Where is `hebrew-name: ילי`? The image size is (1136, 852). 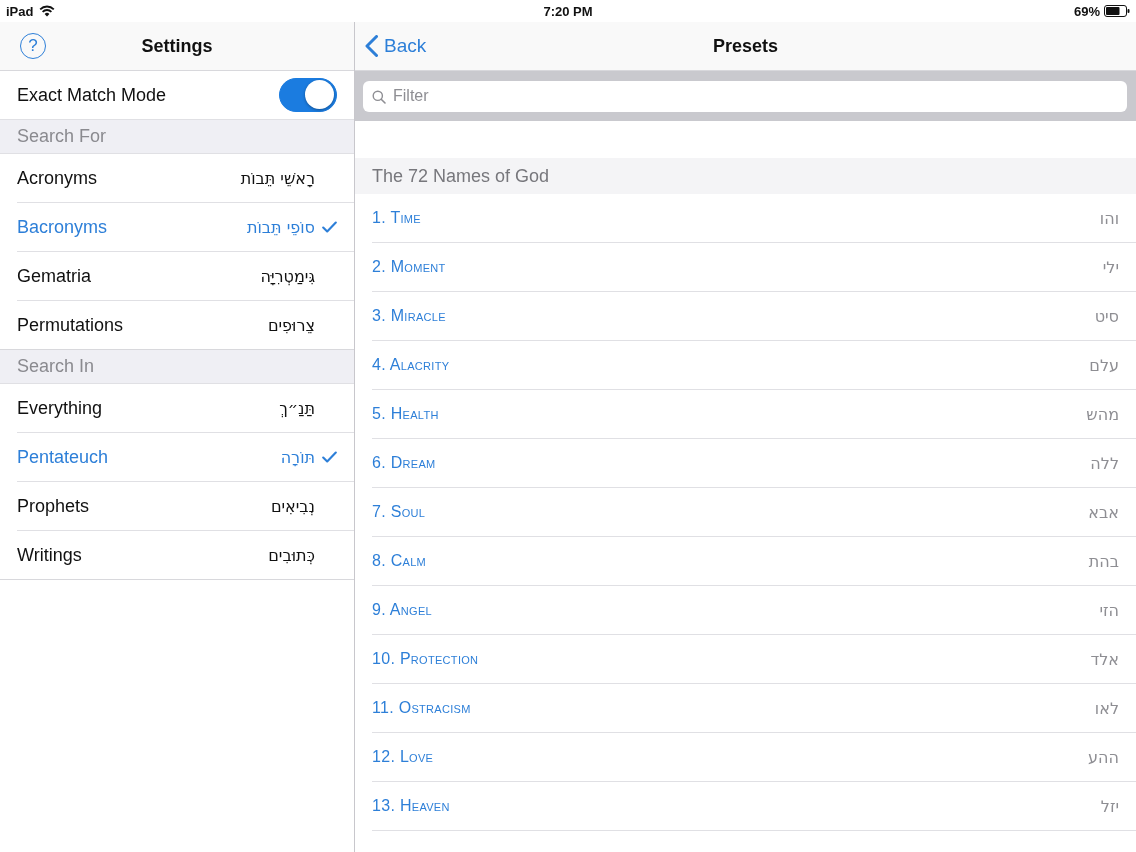
hebrew-name: ילי is located at coordinates (1110, 267).